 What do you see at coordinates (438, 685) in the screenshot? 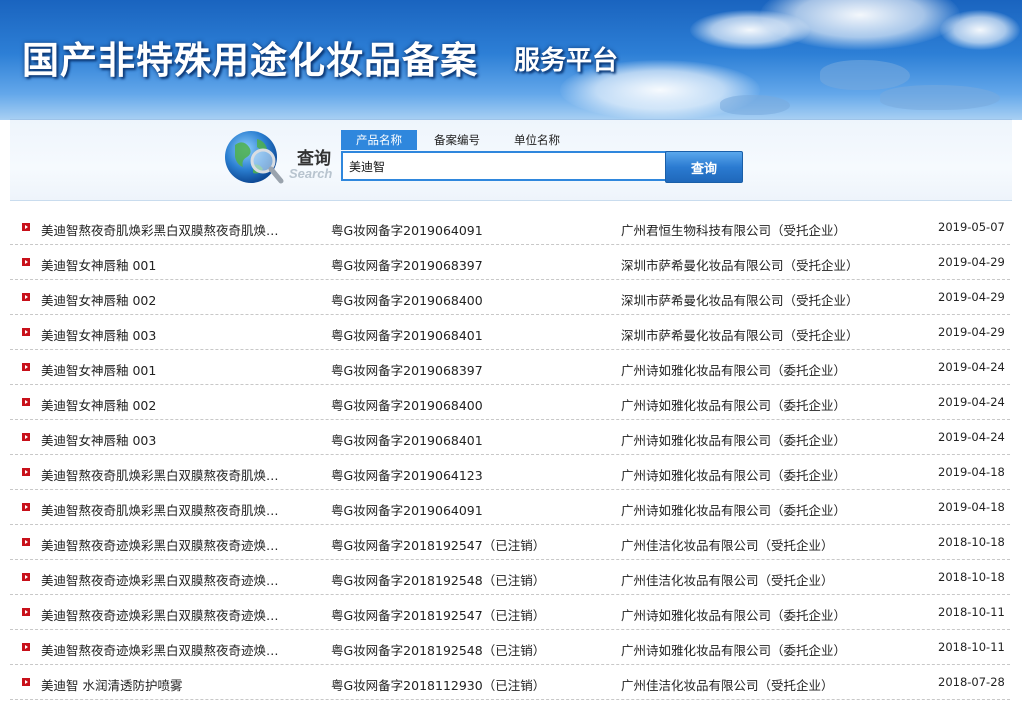
I see `filing-number: 粤G妆网备字2018112930（已注销）` at bounding box center [438, 685].